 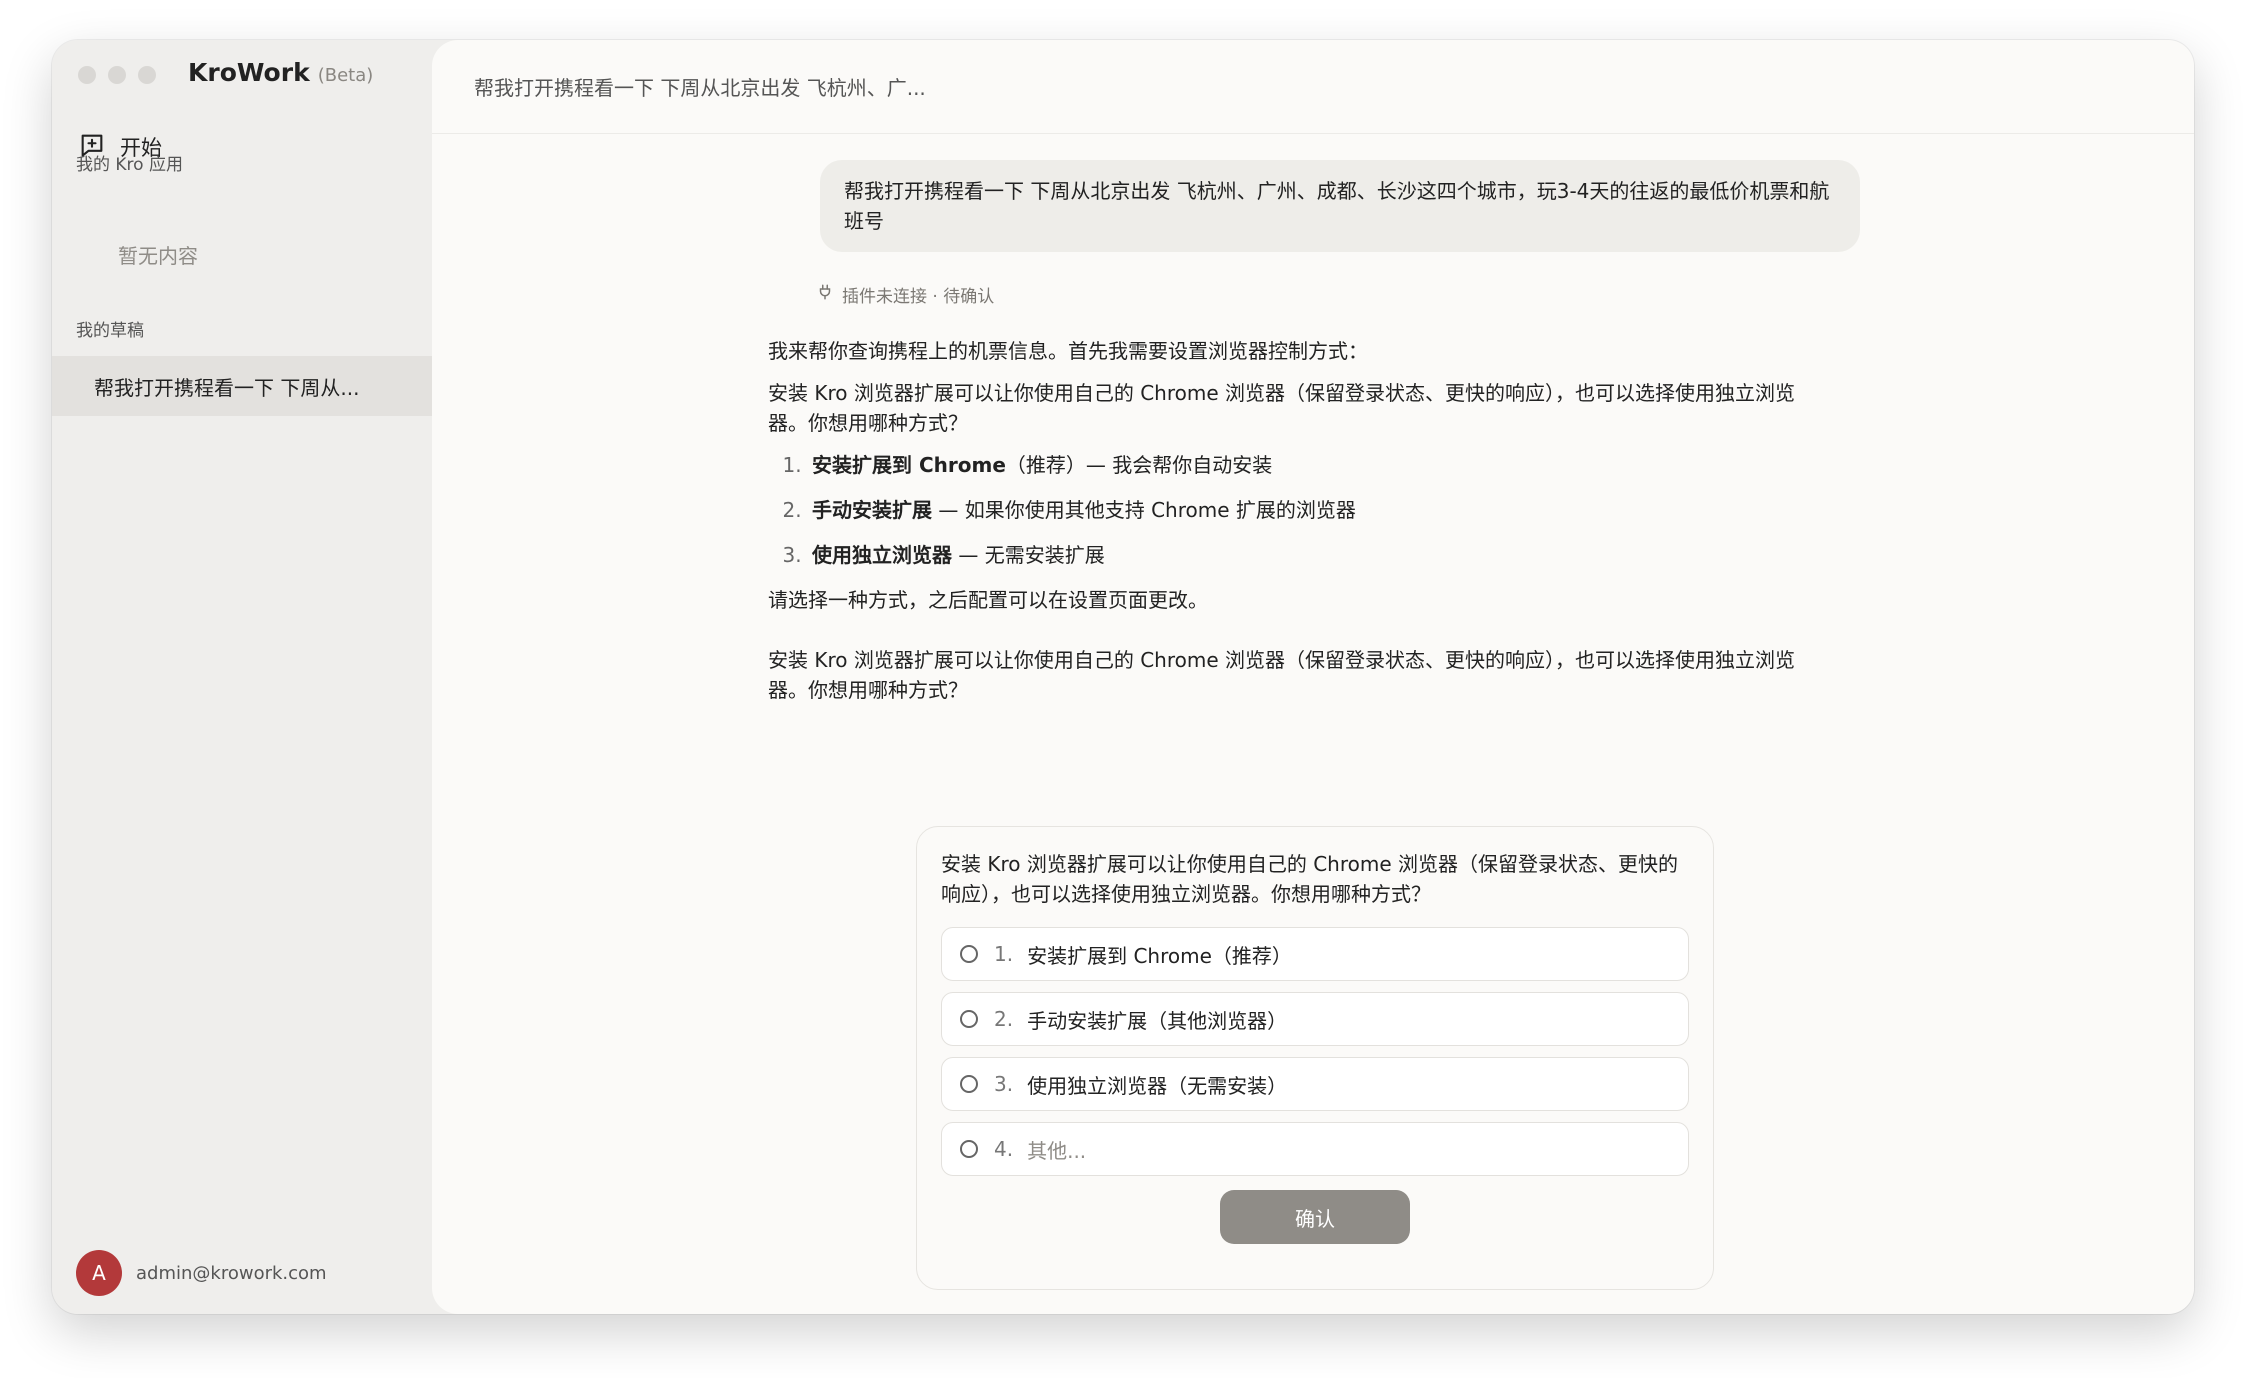 What do you see at coordinates (99, 1273) in the screenshot?
I see `avatar: A` at bounding box center [99, 1273].